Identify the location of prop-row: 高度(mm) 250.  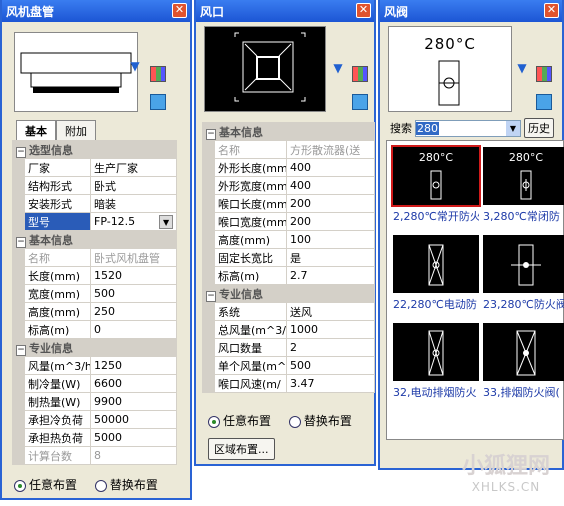
(95, 311).